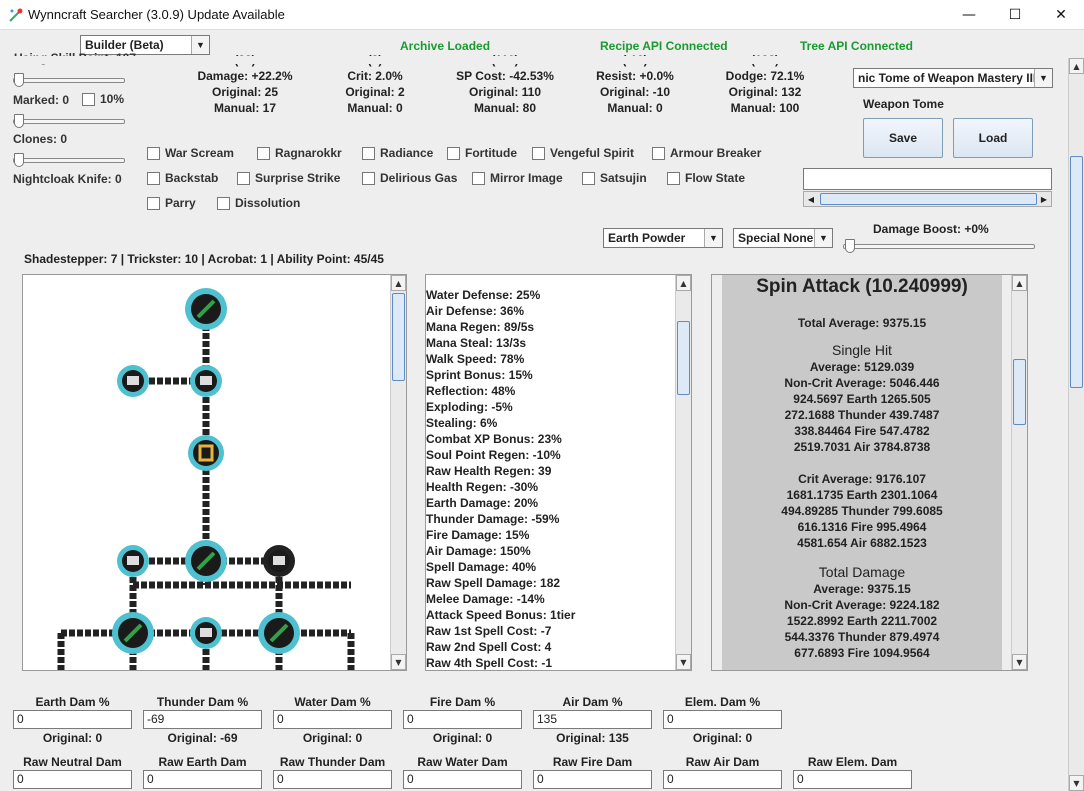 The image size is (1084, 791). Describe the element at coordinates (332, 702) in the screenshot. I see `water-dam-label: Water Dam %` at that location.